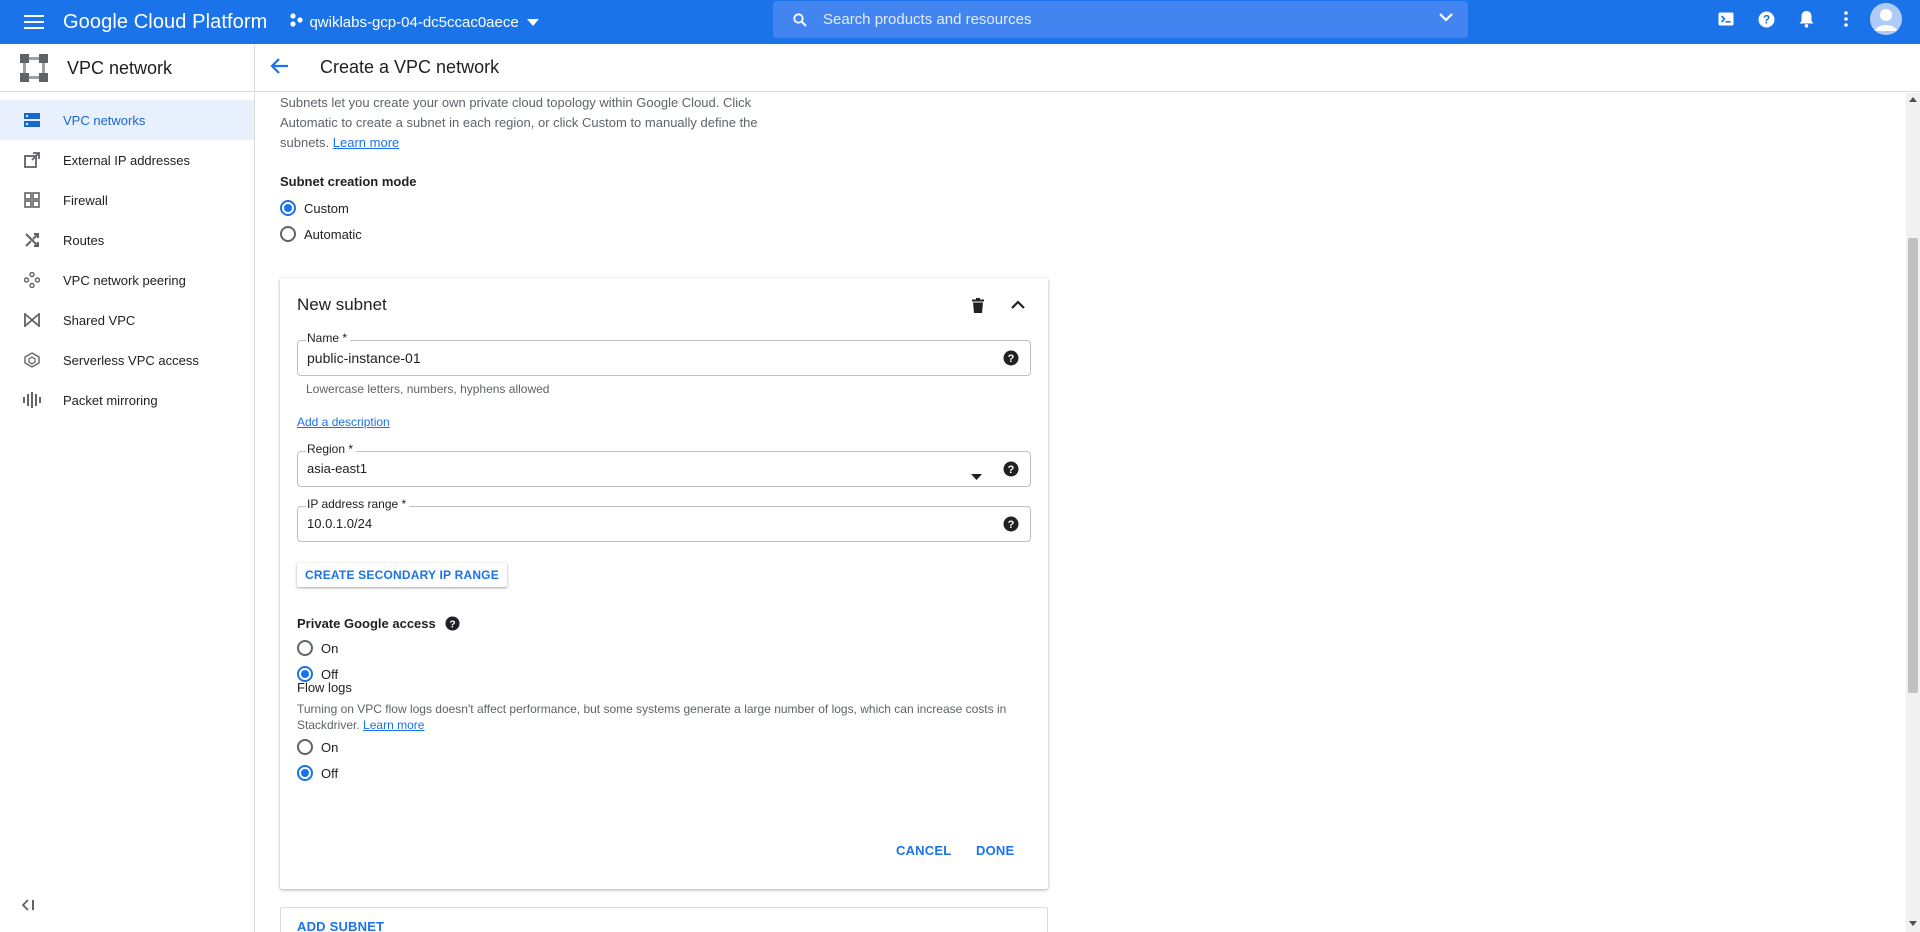 Image resolution: width=1920 pixels, height=932 pixels. I want to click on radio-flow-logs-on: On, so click(317, 747).